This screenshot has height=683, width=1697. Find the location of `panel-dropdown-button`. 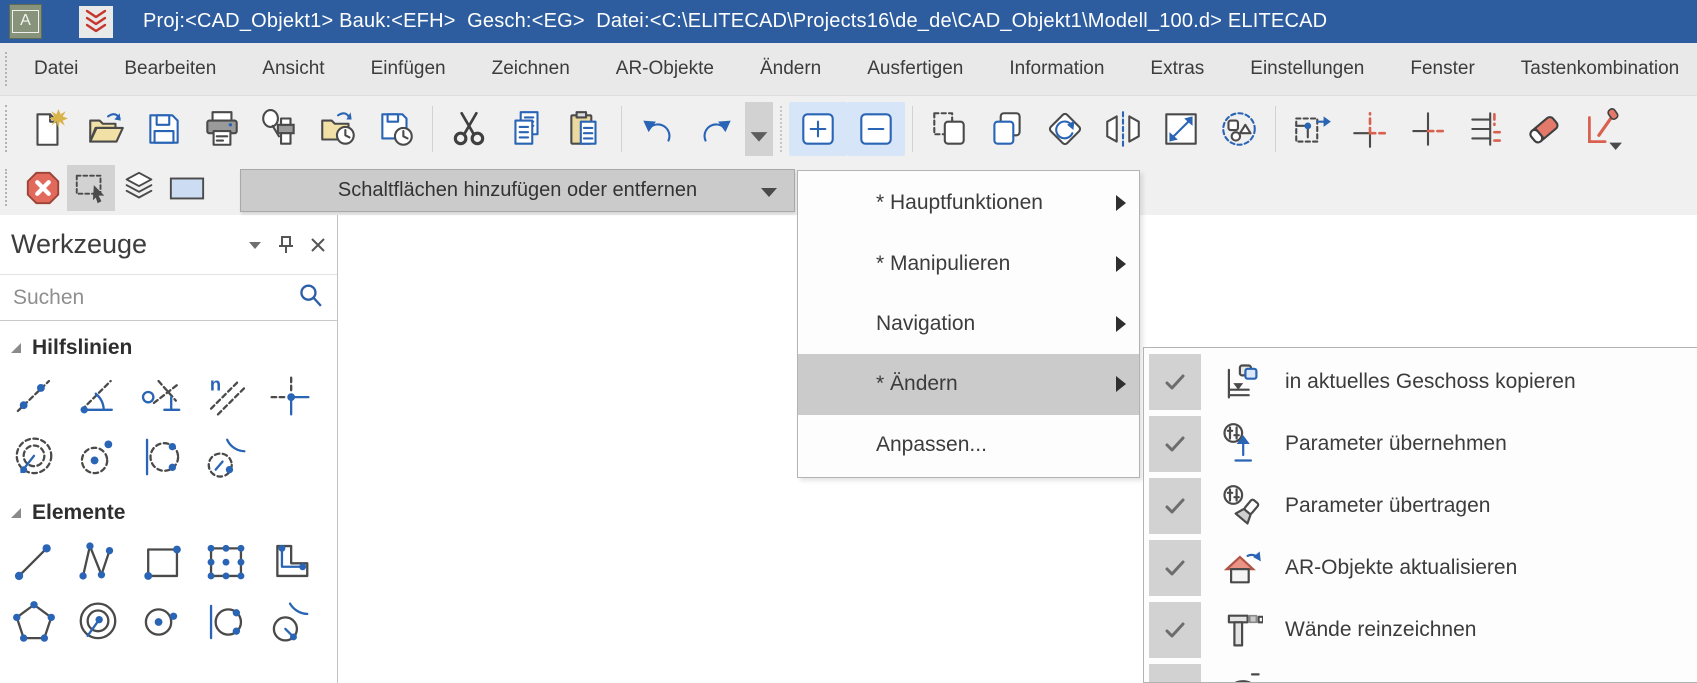

panel-dropdown-button is located at coordinates (255, 245).